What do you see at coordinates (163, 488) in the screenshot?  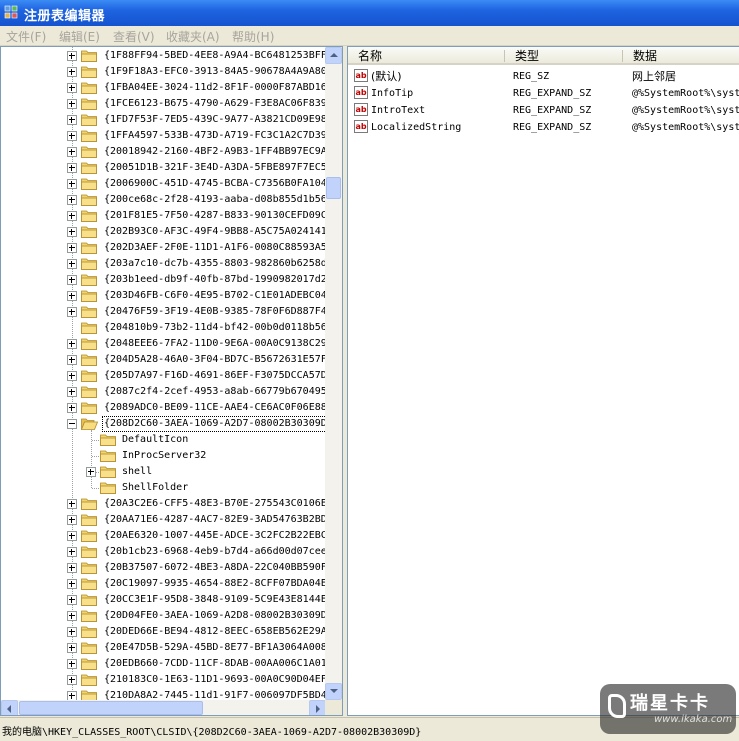 I see `tree-item-child: ShellFolder` at bounding box center [163, 488].